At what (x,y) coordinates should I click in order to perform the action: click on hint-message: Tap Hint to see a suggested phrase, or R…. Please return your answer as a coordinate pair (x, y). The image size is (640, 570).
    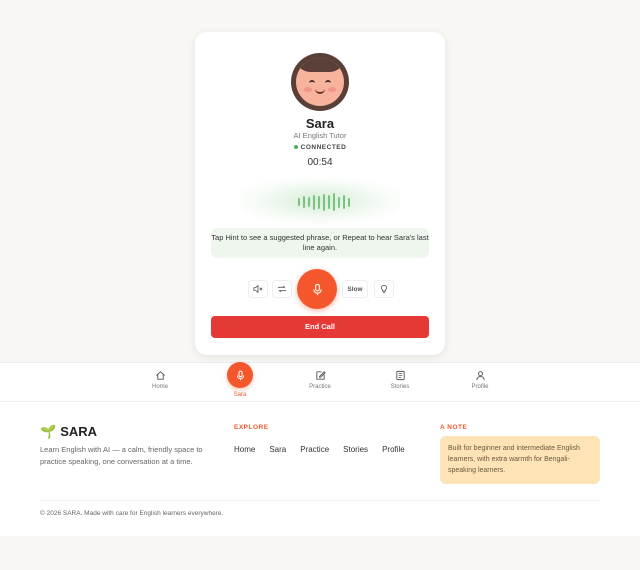
    Looking at the image, I should click on (320, 243).